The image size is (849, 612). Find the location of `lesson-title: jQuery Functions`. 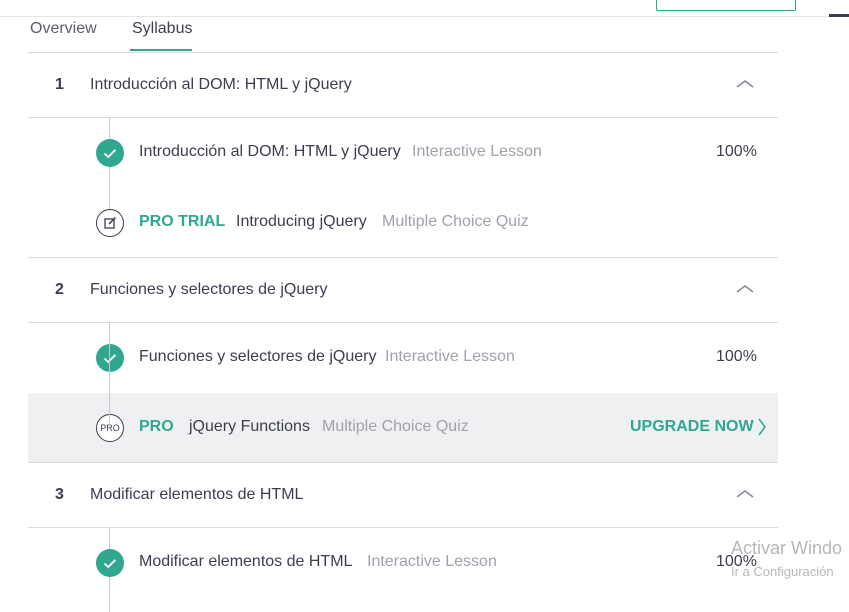

lesson-title: jQuery Functions is located at coordinates (249, 427).